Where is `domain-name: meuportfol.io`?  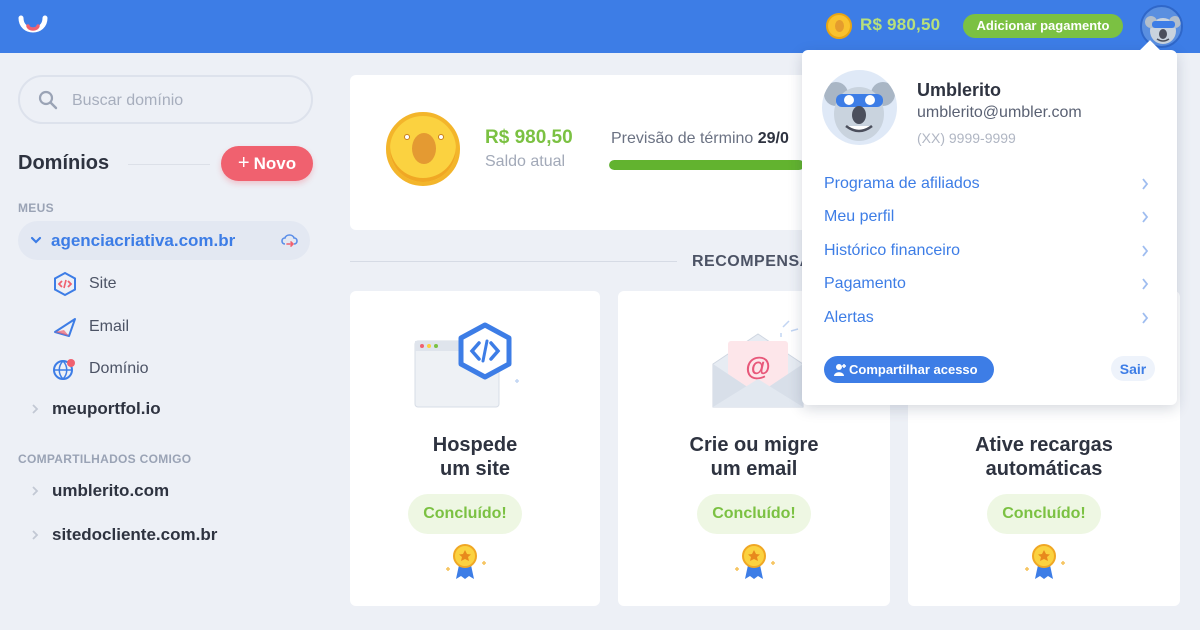
domain-name: meuportfol.io is located at coordinates (106, 408).